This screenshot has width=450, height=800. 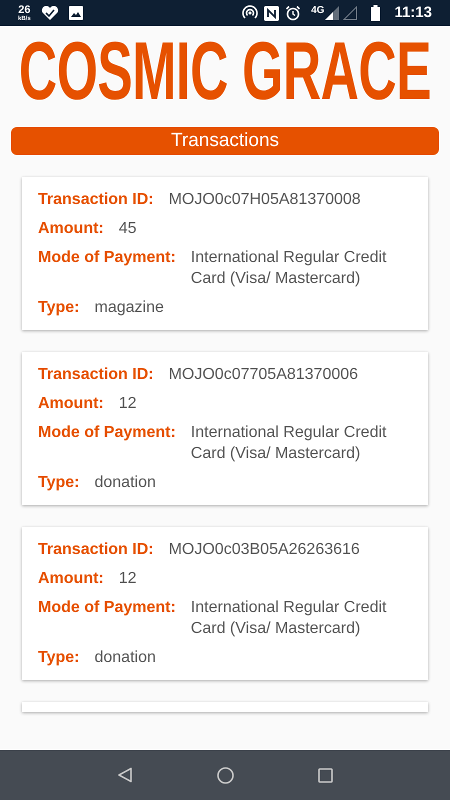 I want to click on section-header: Transactions, so click(x=225, y=141).